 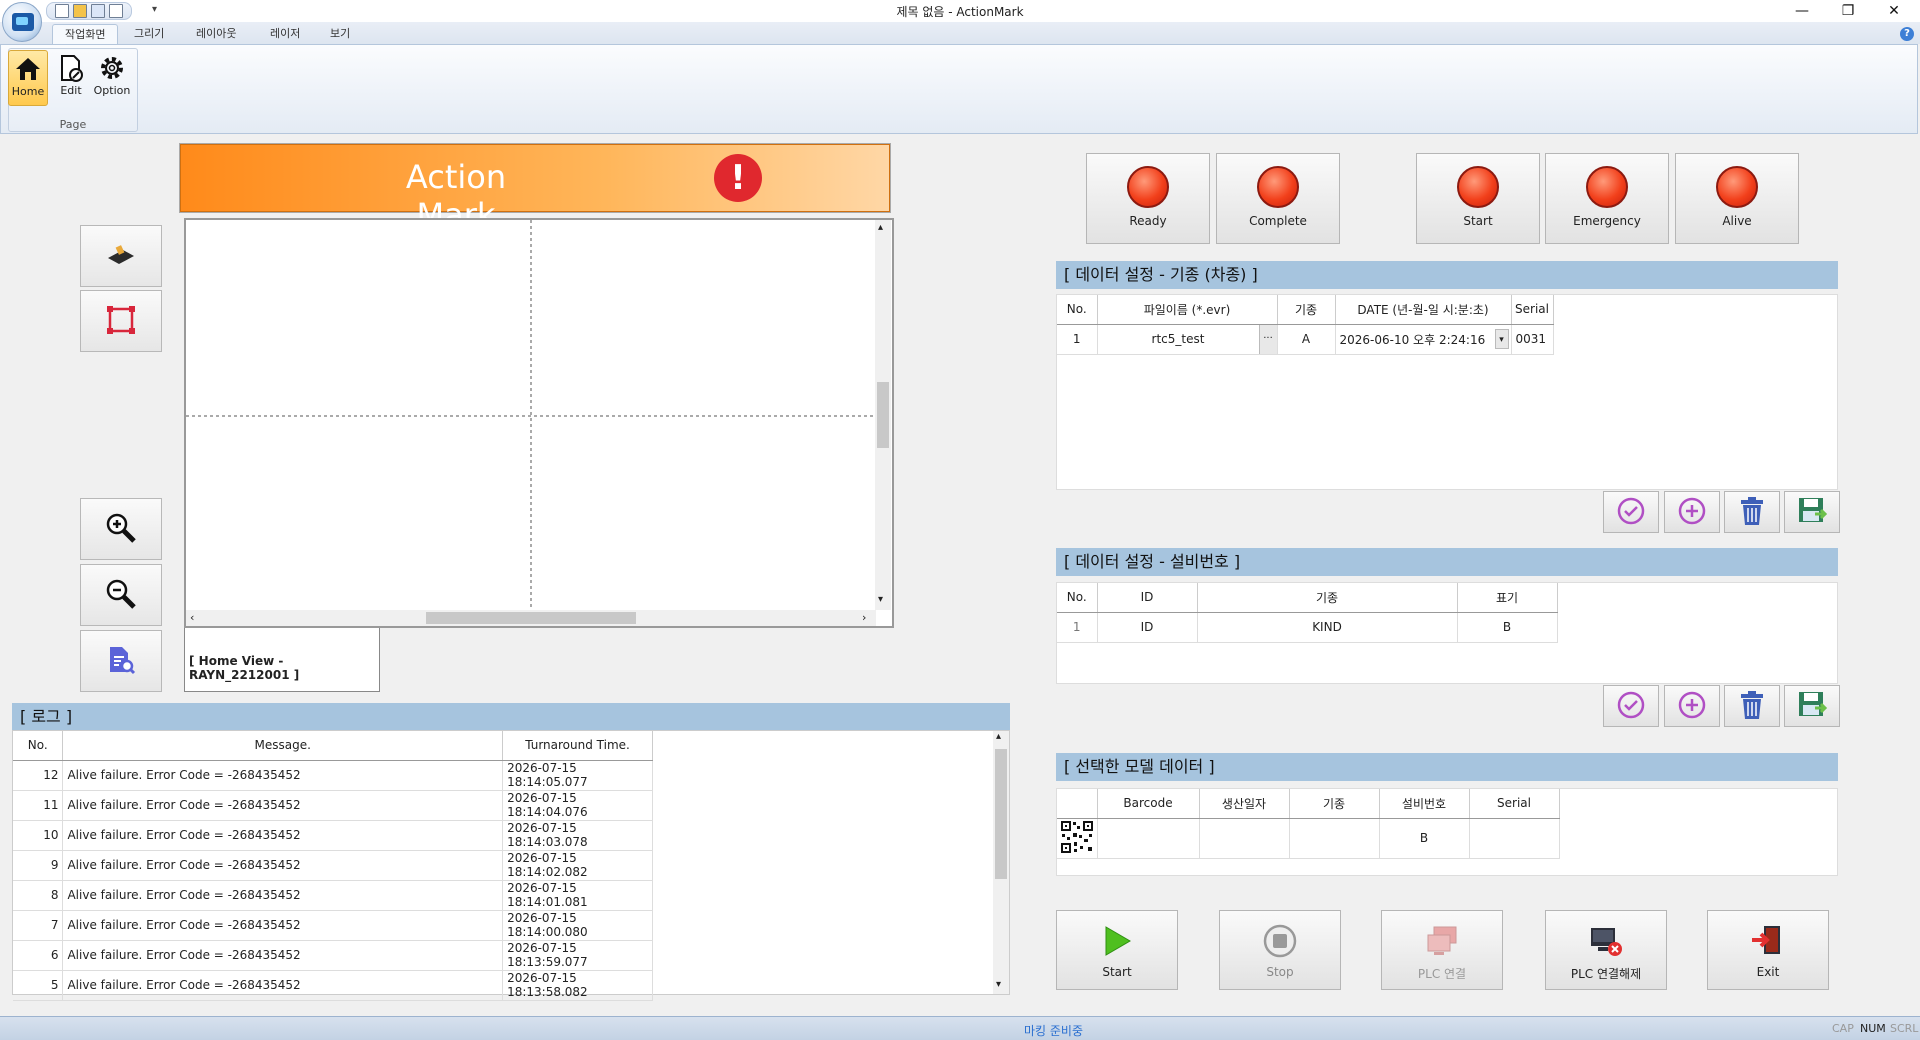 I want to click on model-row-kind: A, so click(x=1306, y=339).